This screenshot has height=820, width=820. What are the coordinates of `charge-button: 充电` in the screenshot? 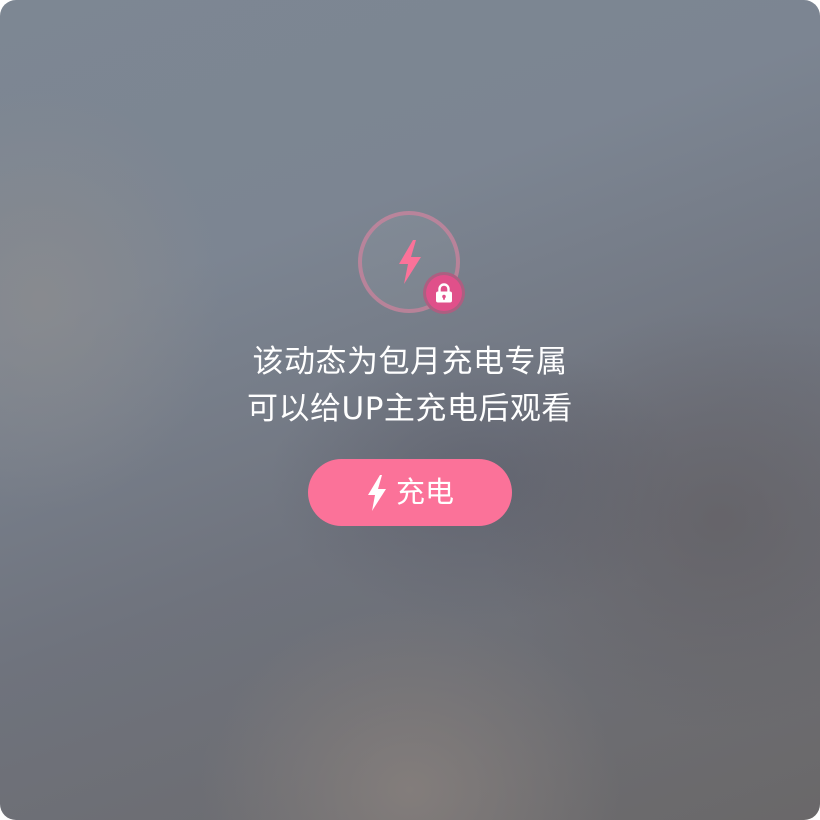 It's located at (410, 492).